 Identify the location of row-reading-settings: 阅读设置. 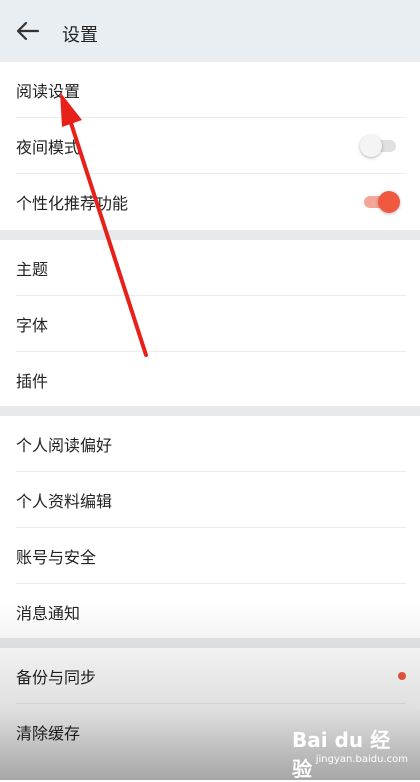
(210, 90).